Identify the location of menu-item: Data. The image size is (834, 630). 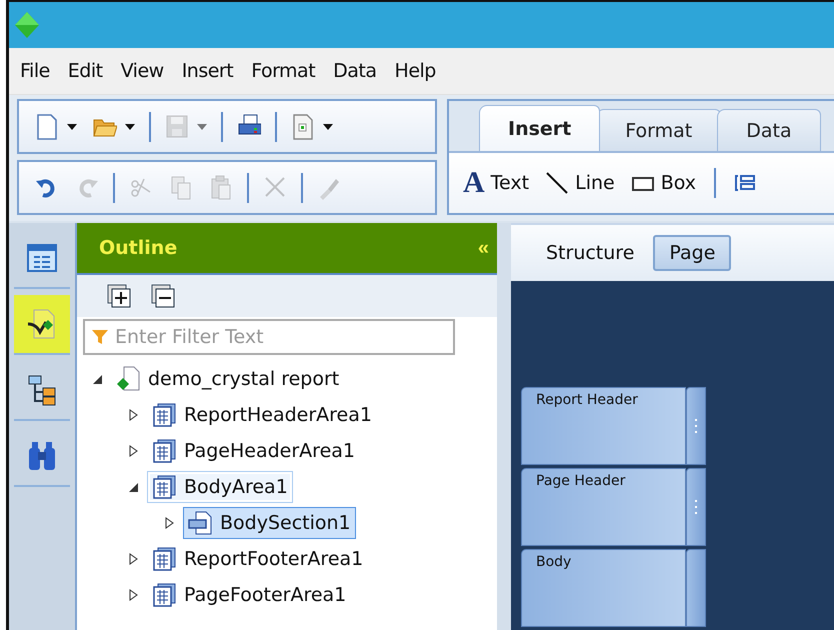
(355, 71).